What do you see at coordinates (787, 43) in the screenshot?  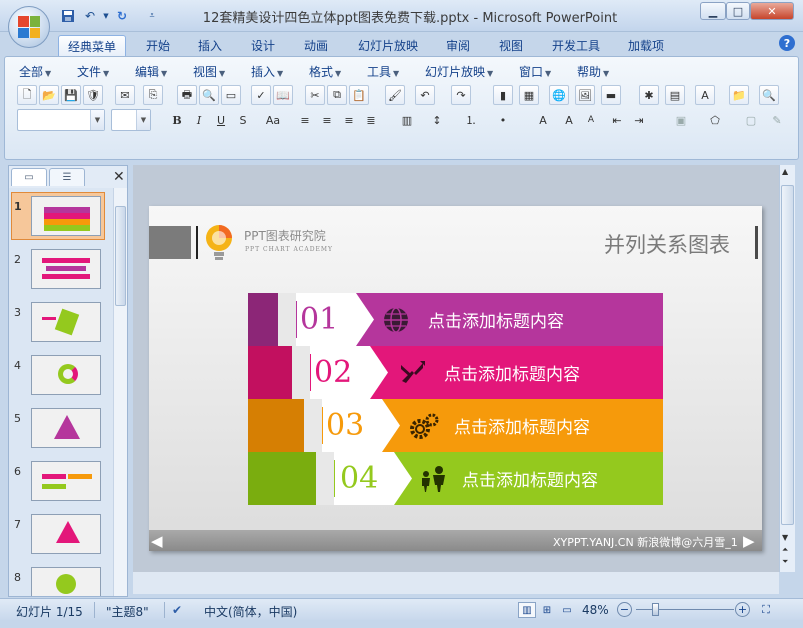 I see `help-icon: ?` at bounding box center [787, 43].